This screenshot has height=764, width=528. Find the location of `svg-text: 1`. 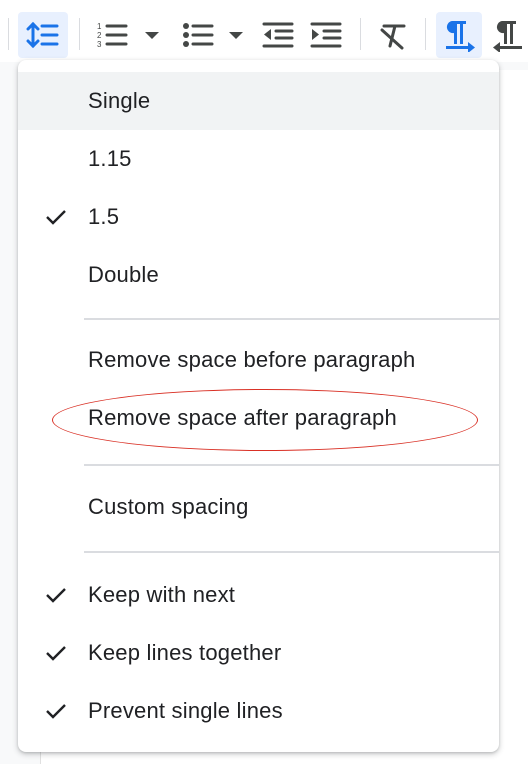

svg-text: 1 is located at coordinates (99, 26).